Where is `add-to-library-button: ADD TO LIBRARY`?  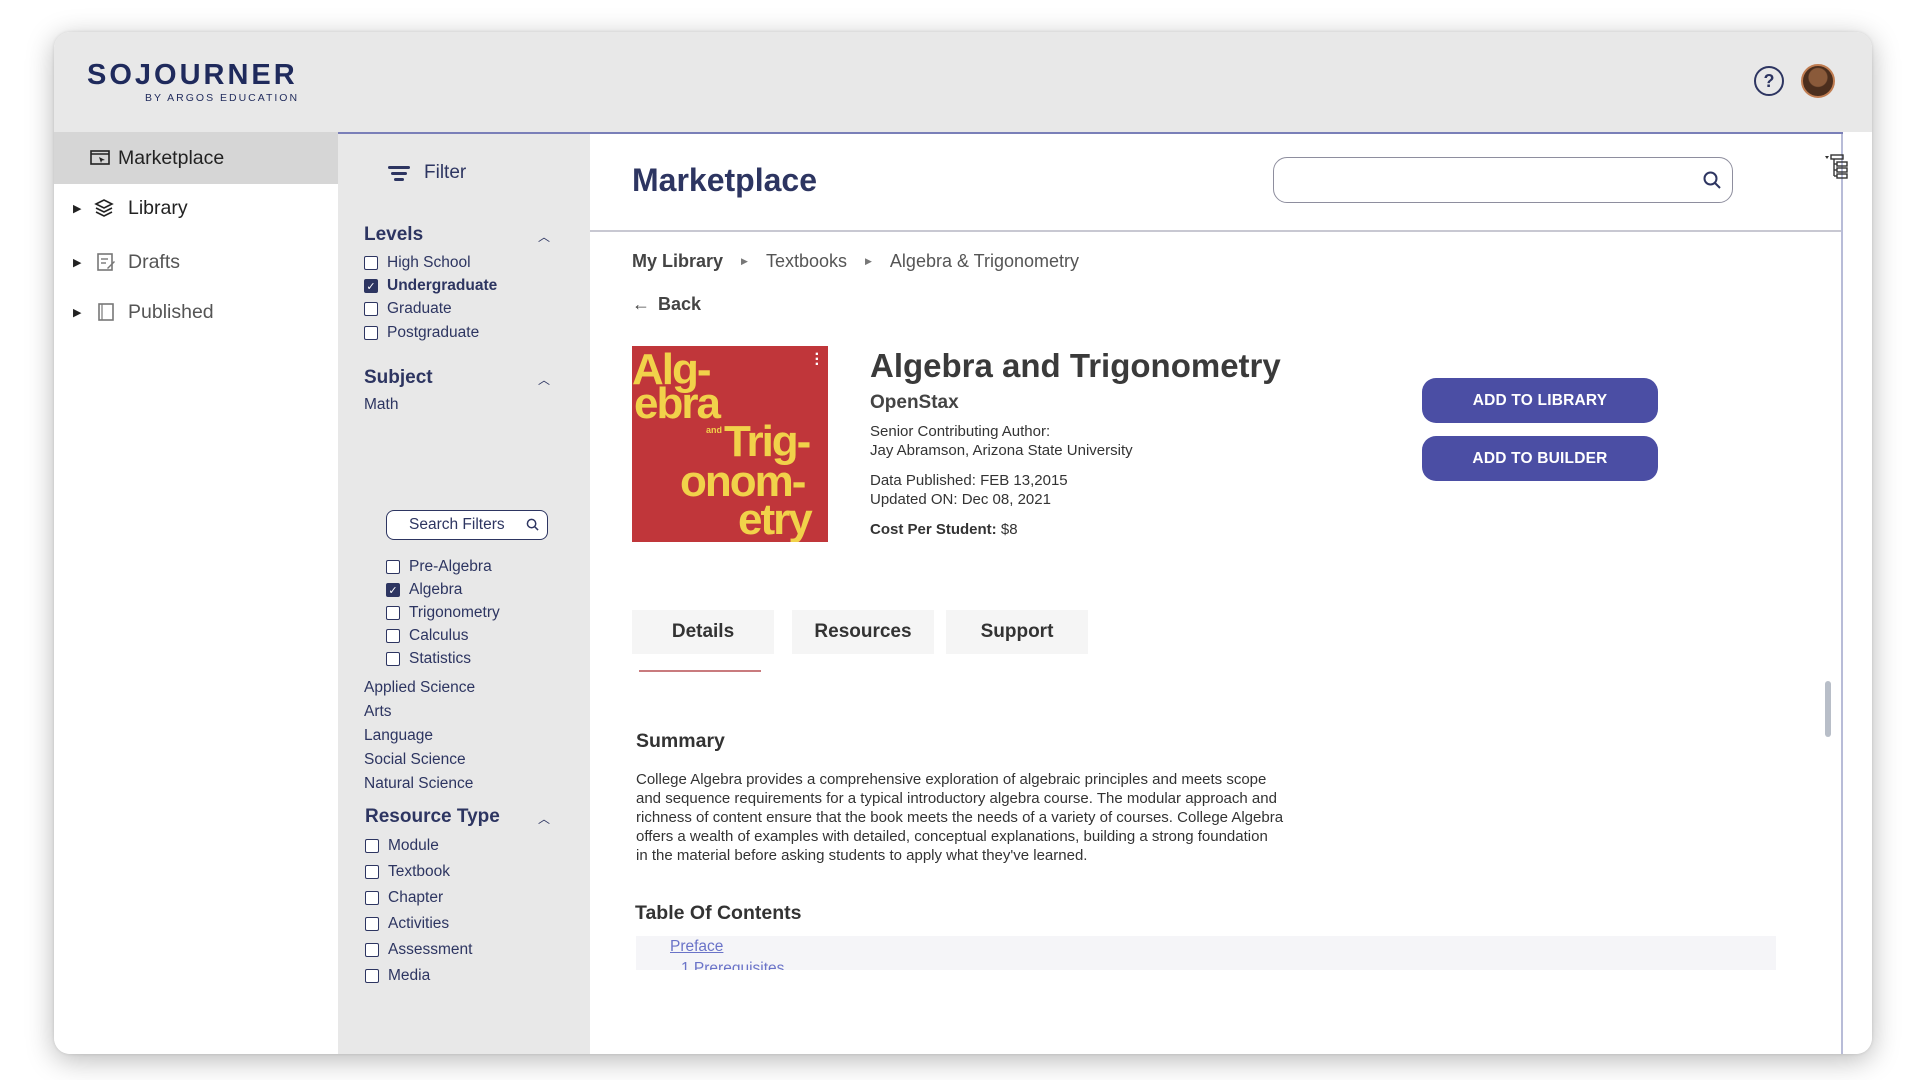 add-to-library-button: ADD TO LIBRARY is located at coordinates (1540, 400).